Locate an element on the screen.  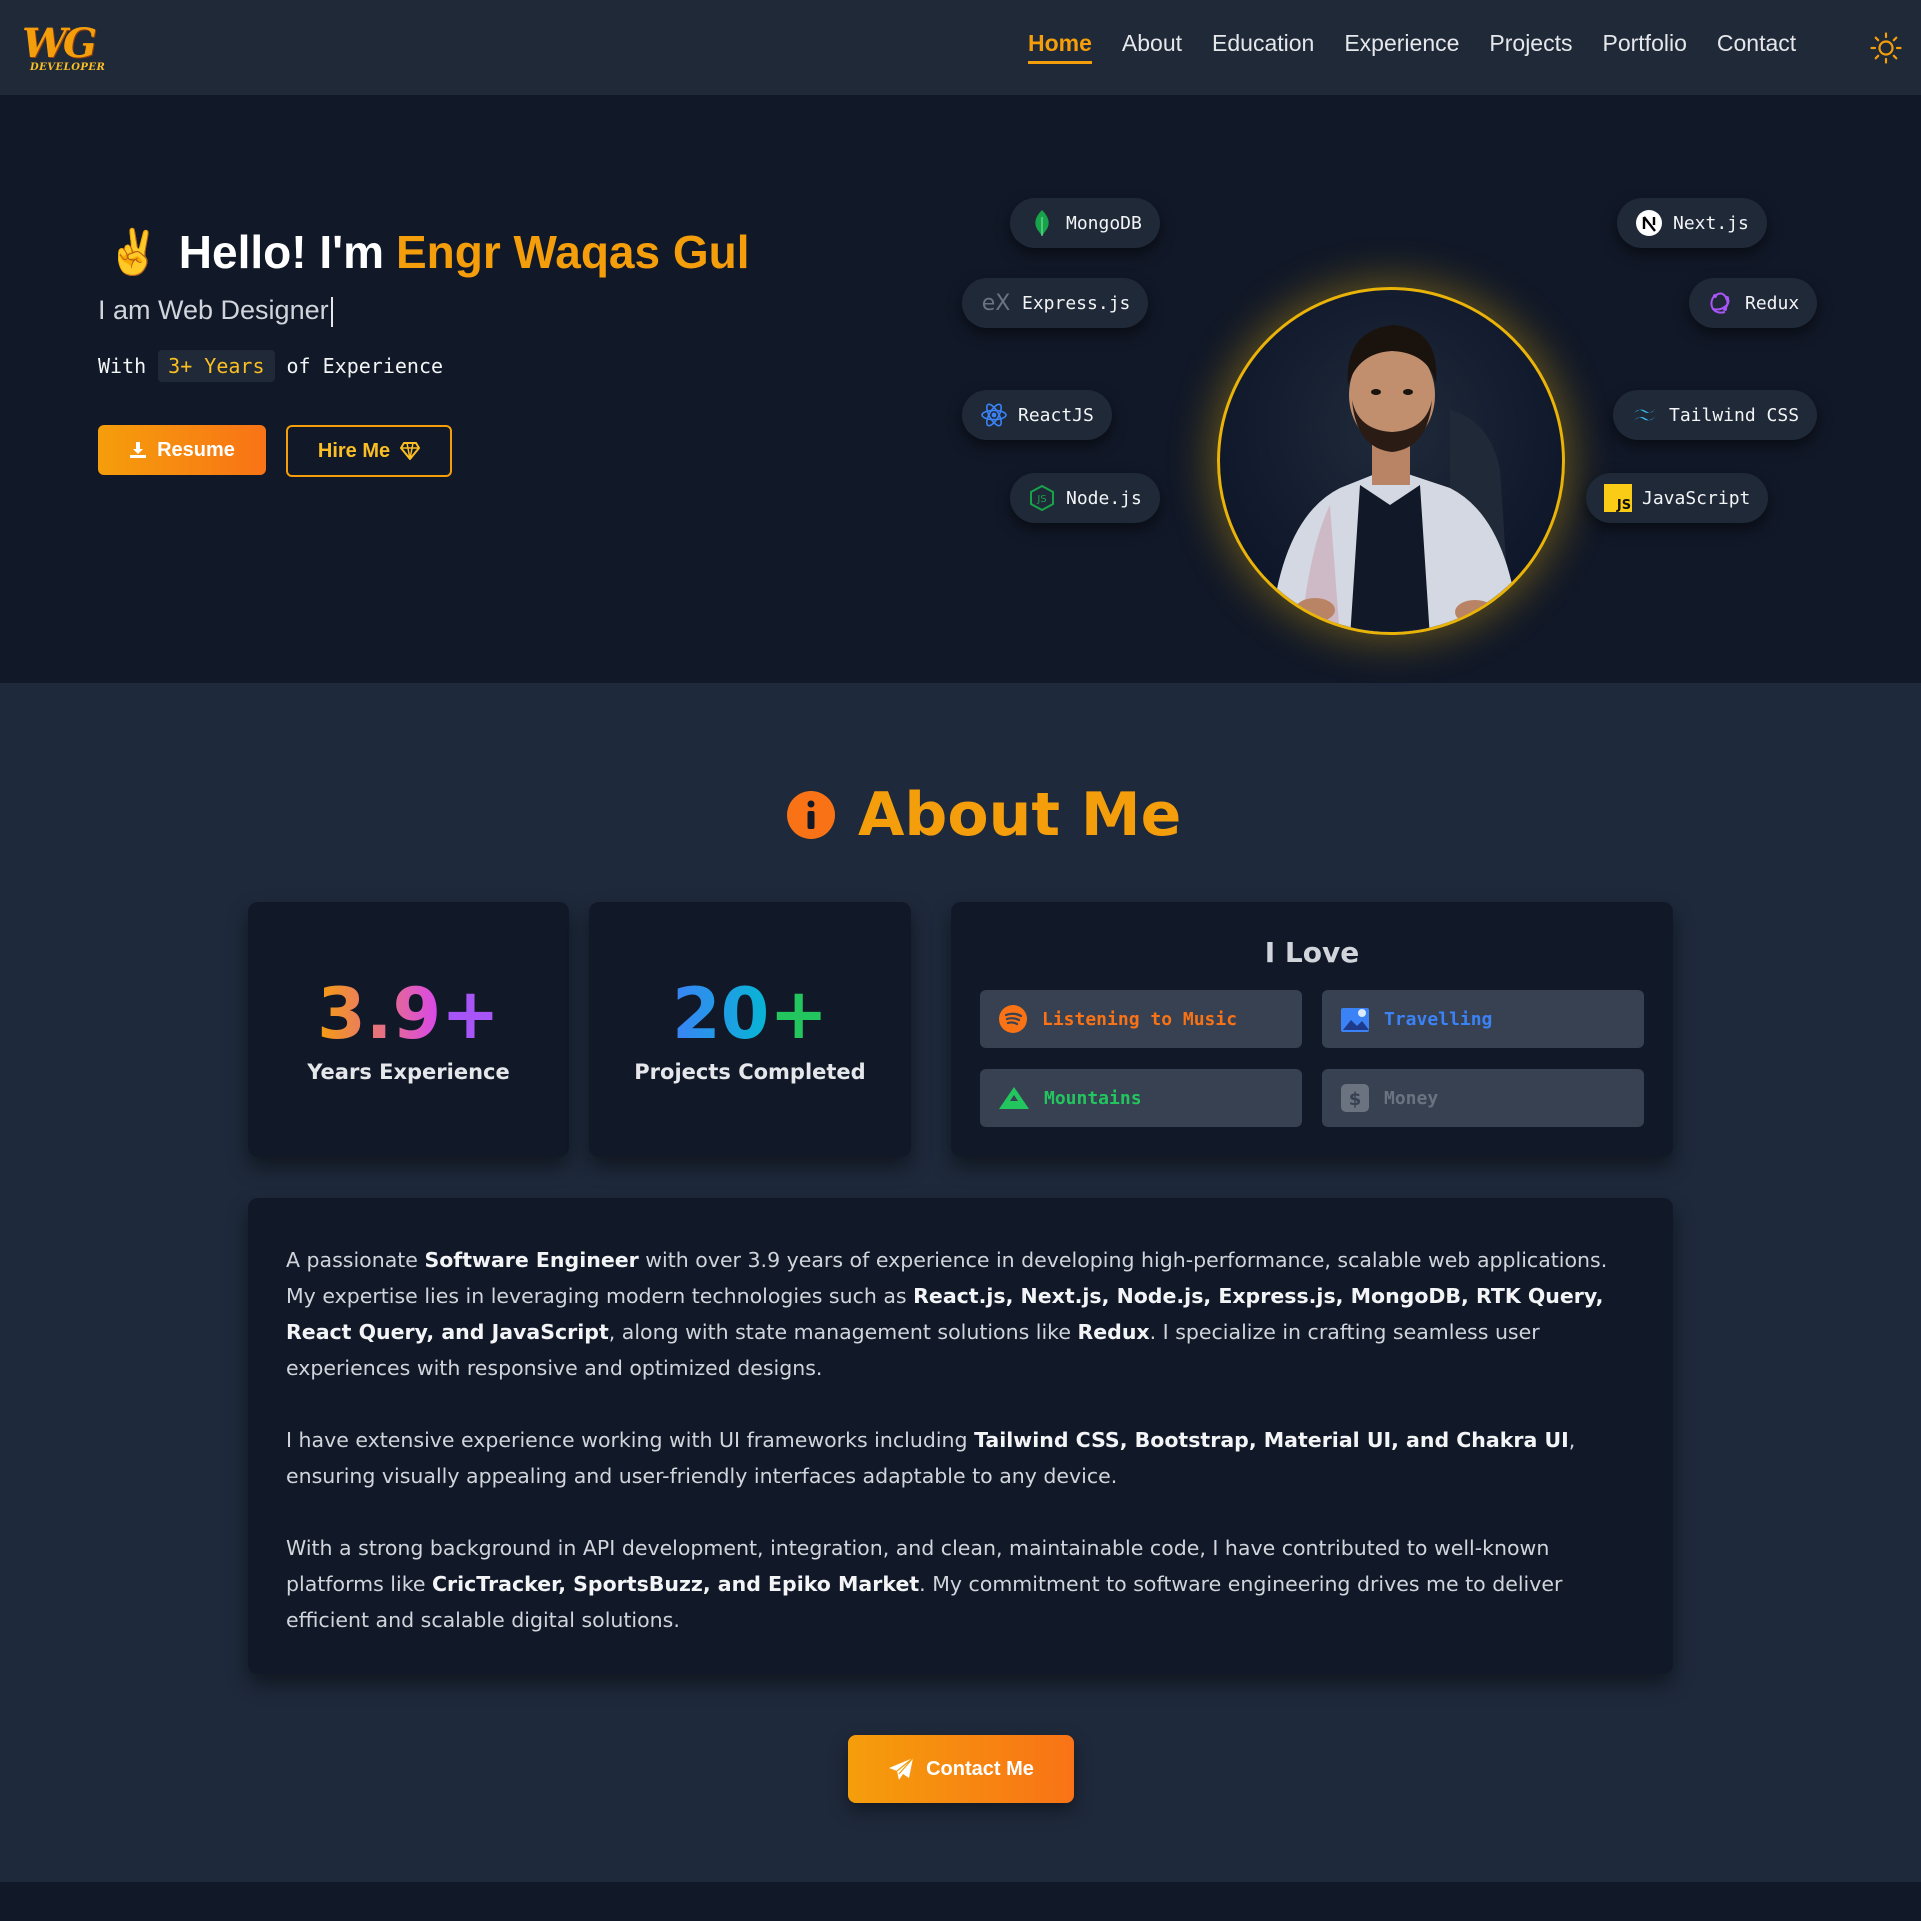
dollar-icon: $ is located at coordinates (1355, 1098).